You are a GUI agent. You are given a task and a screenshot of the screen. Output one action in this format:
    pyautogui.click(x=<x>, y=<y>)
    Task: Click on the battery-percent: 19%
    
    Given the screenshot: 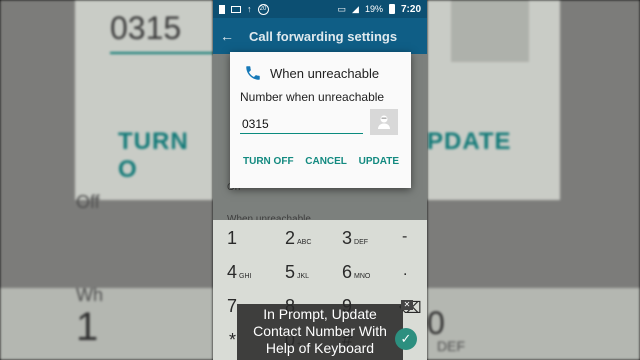 What is the action you would take?
    pyautogui.click(x=373, y=9)
    